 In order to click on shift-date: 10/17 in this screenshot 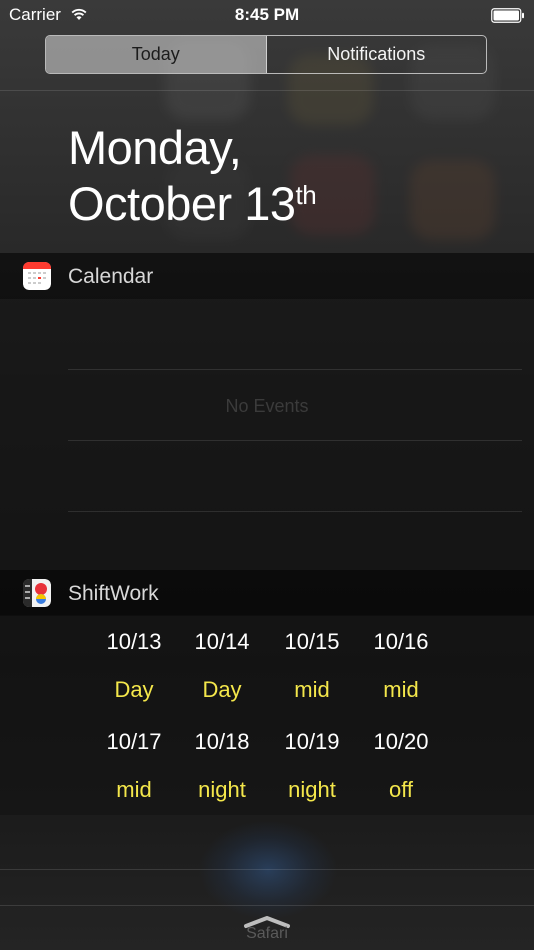, I will do `click(134, 741)`.